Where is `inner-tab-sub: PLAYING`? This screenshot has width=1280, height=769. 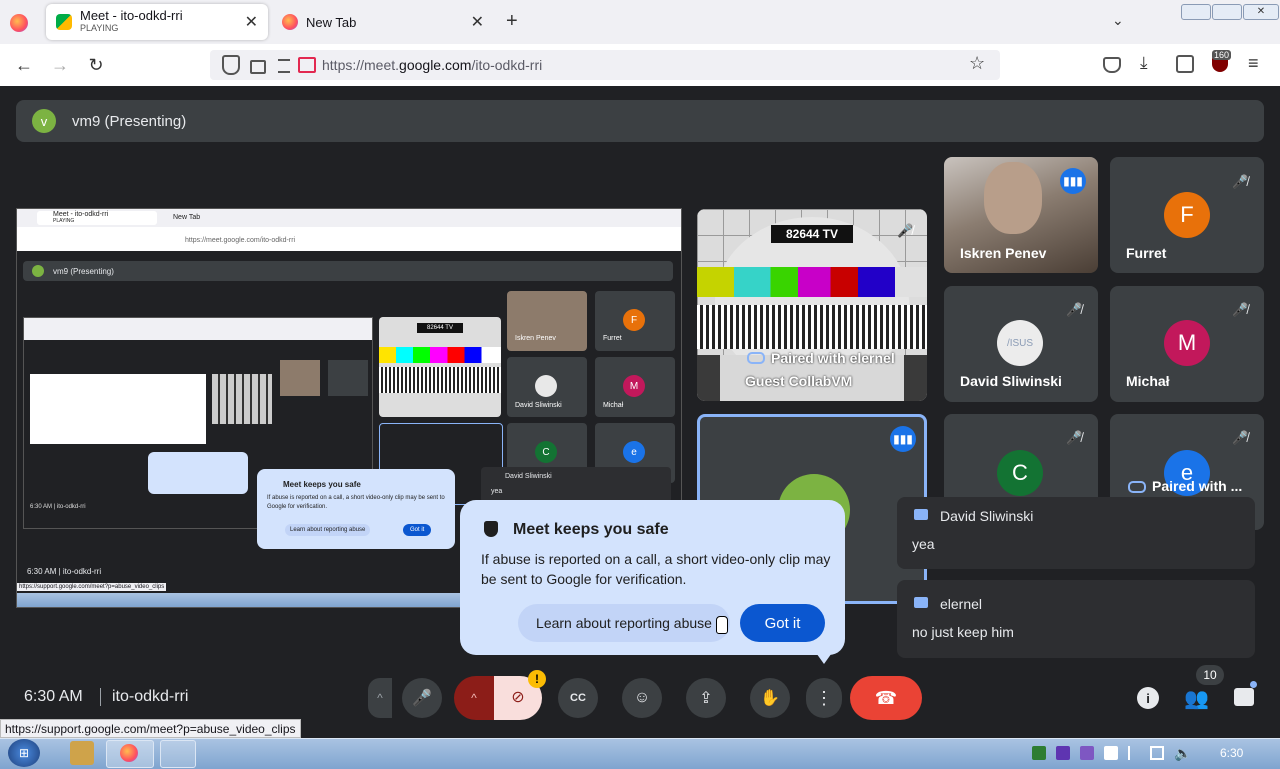 inner-tab-sub: PLAYING is located at coordinates (64, 221).